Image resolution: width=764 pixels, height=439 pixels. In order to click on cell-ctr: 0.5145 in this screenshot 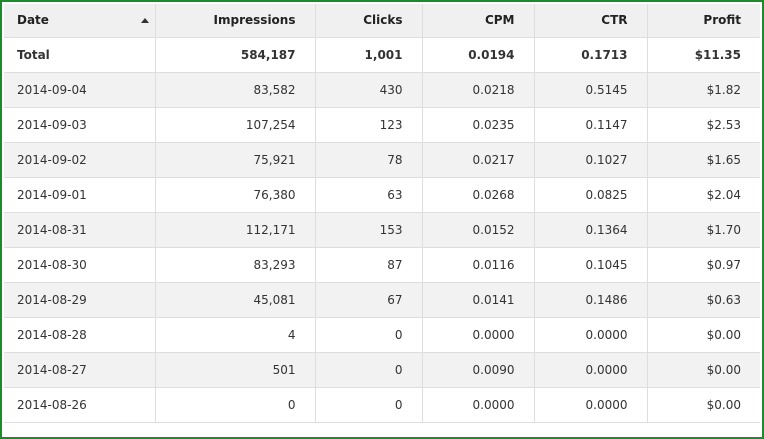, I will do `click(591, 90)`.